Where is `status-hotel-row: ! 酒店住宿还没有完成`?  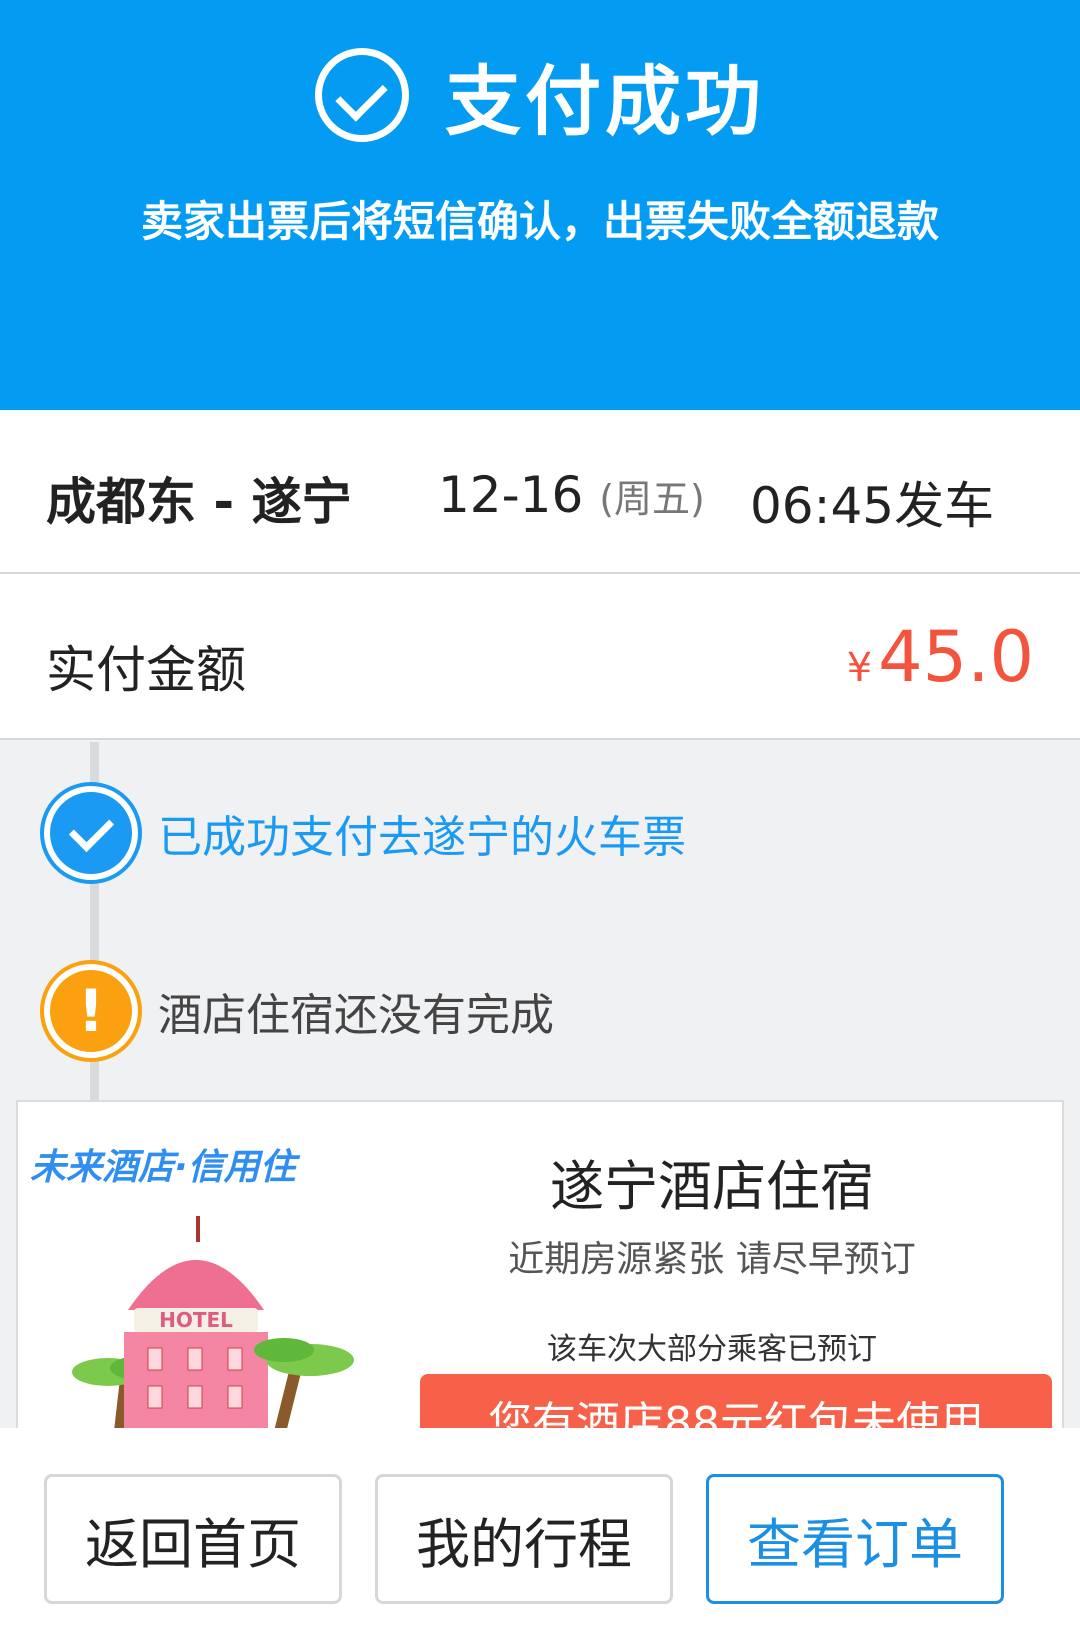 status-hotel-row: ! 酒店住宿还没有完成 is located at coordinates (299, 1011).